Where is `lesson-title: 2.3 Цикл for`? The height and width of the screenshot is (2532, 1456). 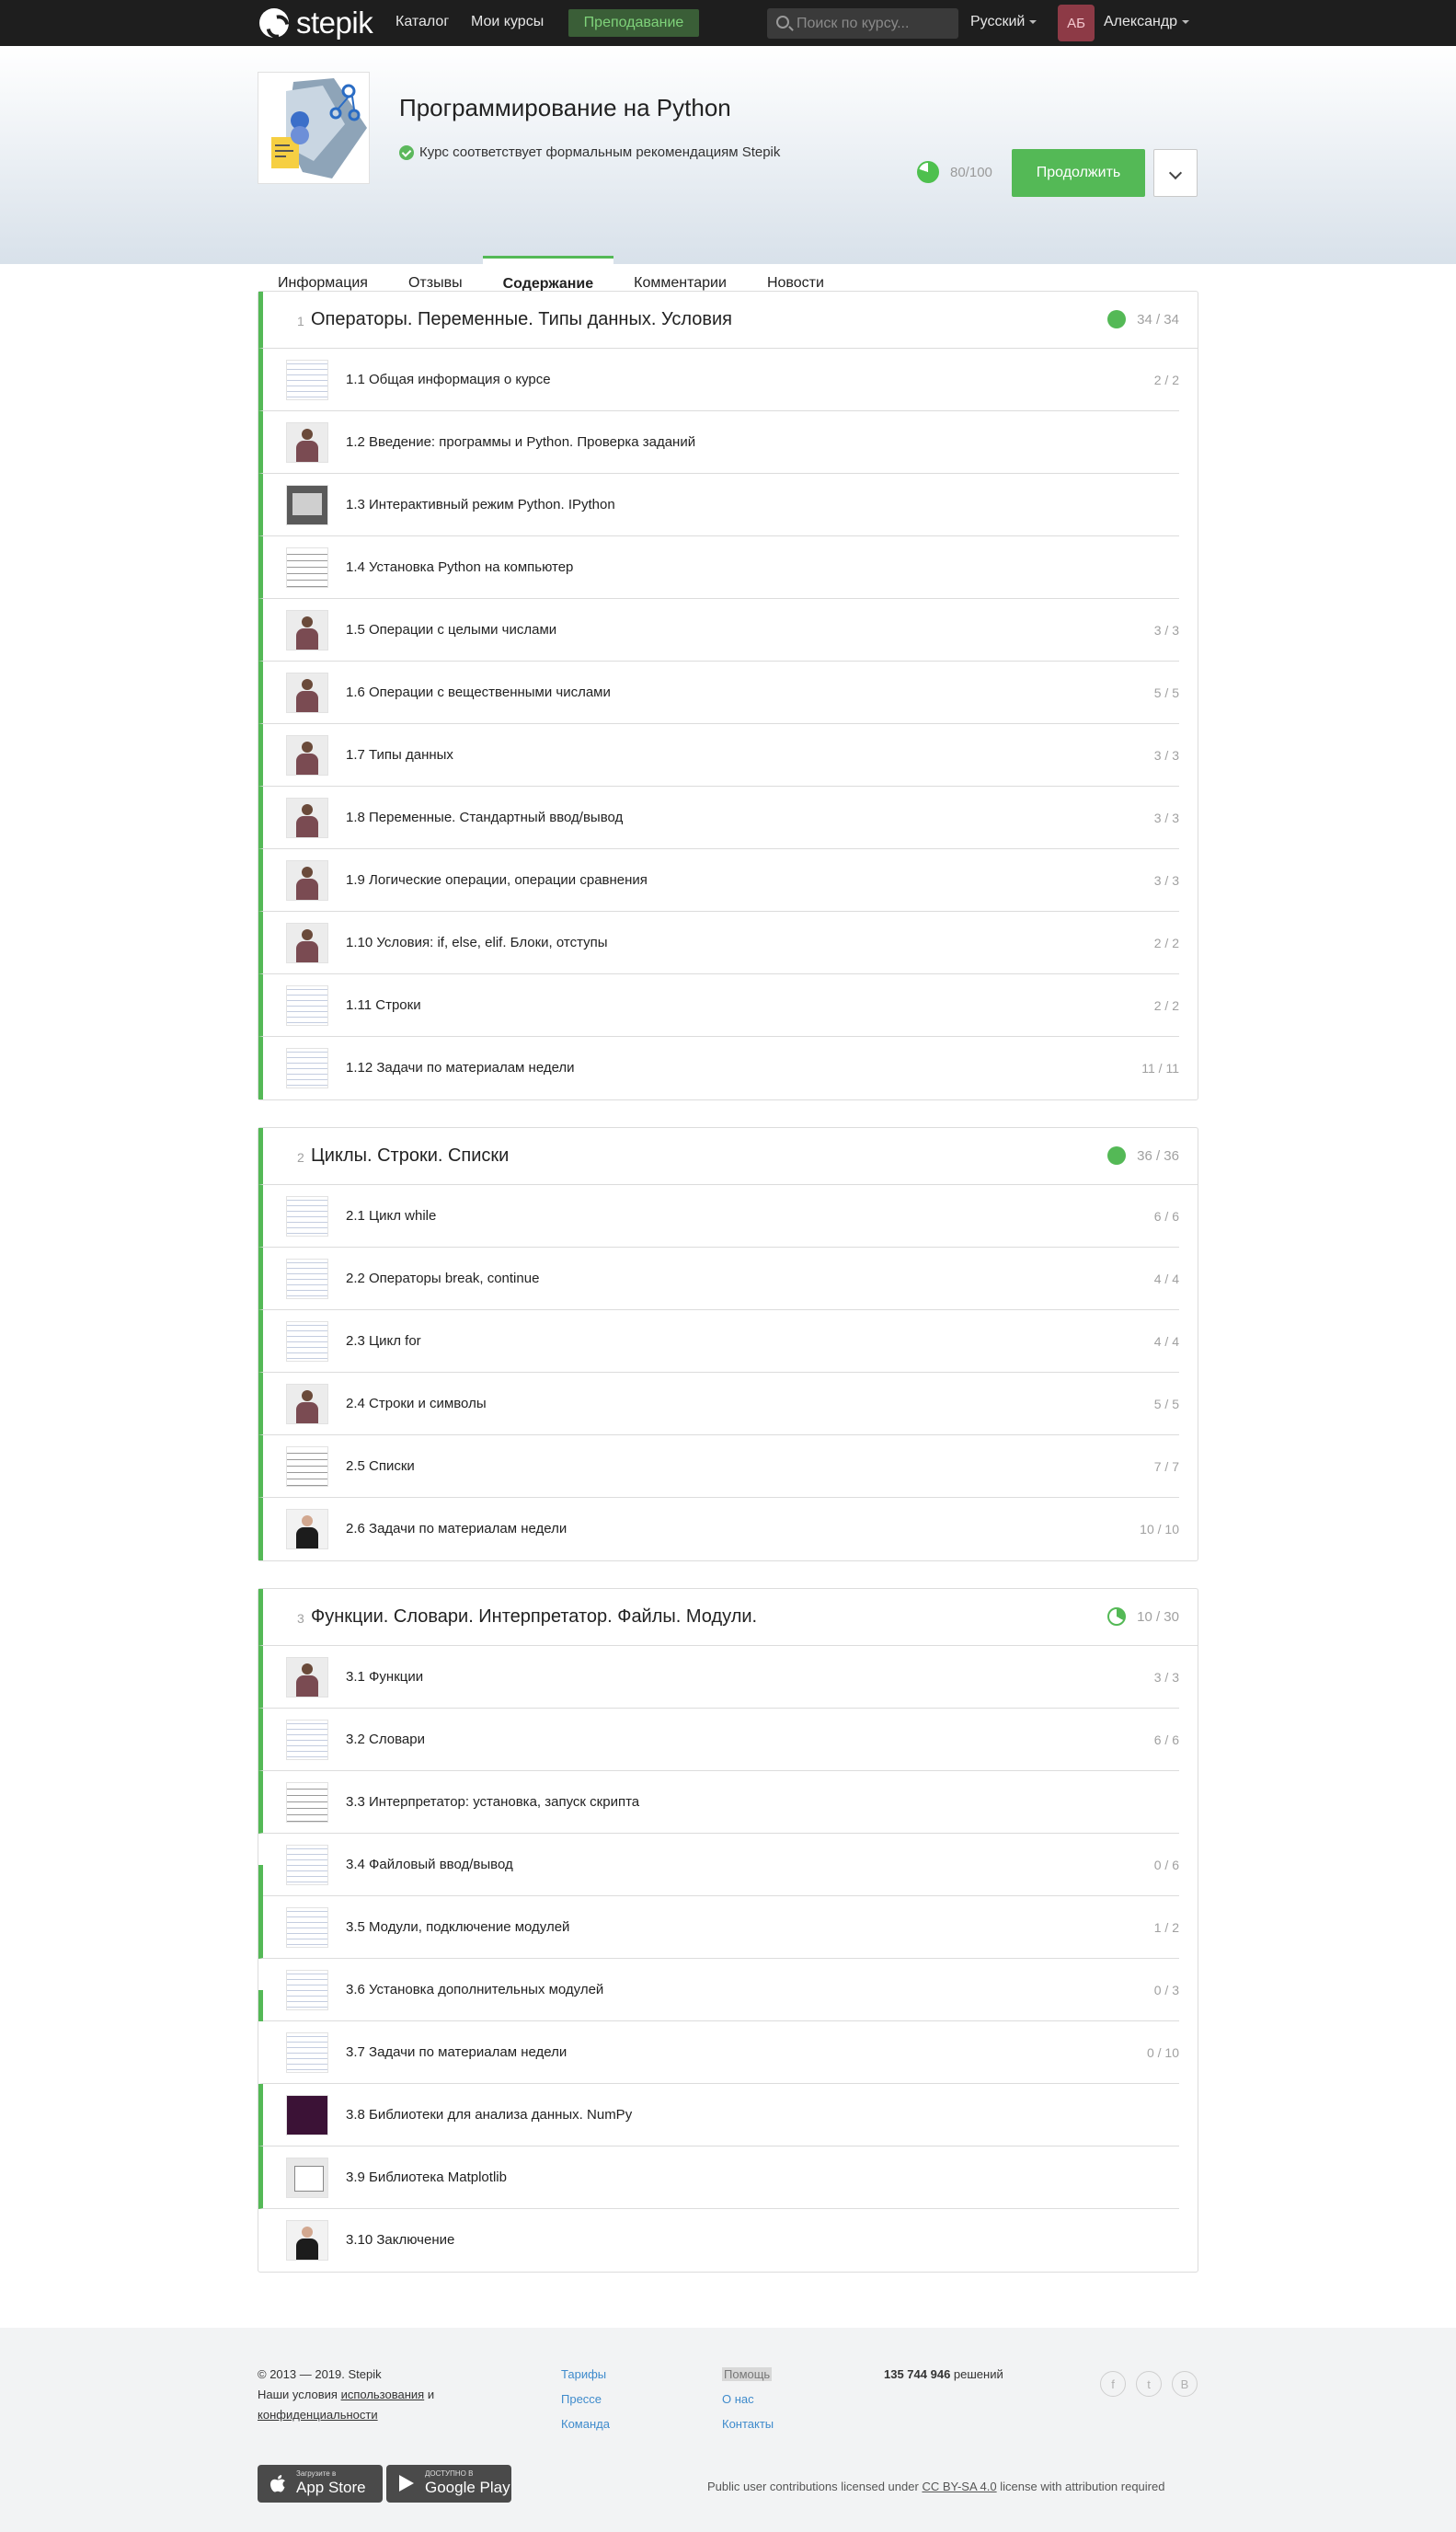
lesson-title: 2.3 Цикл for is located at coordinates (383, 1341).